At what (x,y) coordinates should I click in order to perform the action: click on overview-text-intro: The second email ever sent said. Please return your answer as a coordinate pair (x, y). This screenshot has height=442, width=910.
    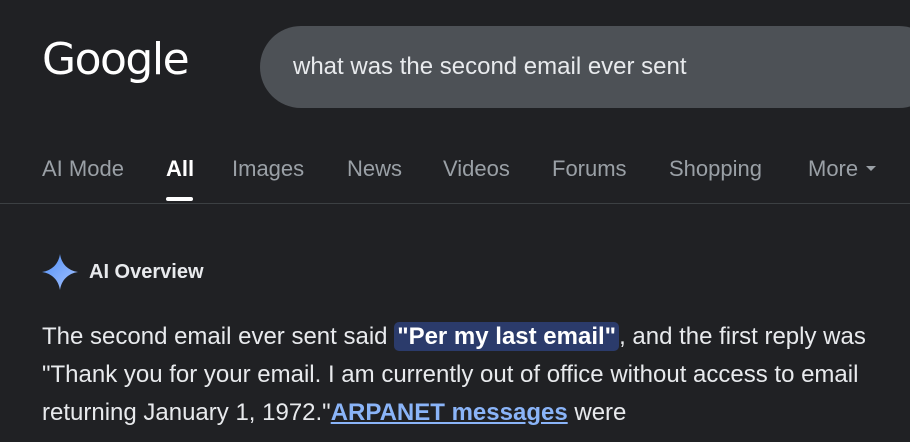
    Looking at the image, I should click on (218, 336).